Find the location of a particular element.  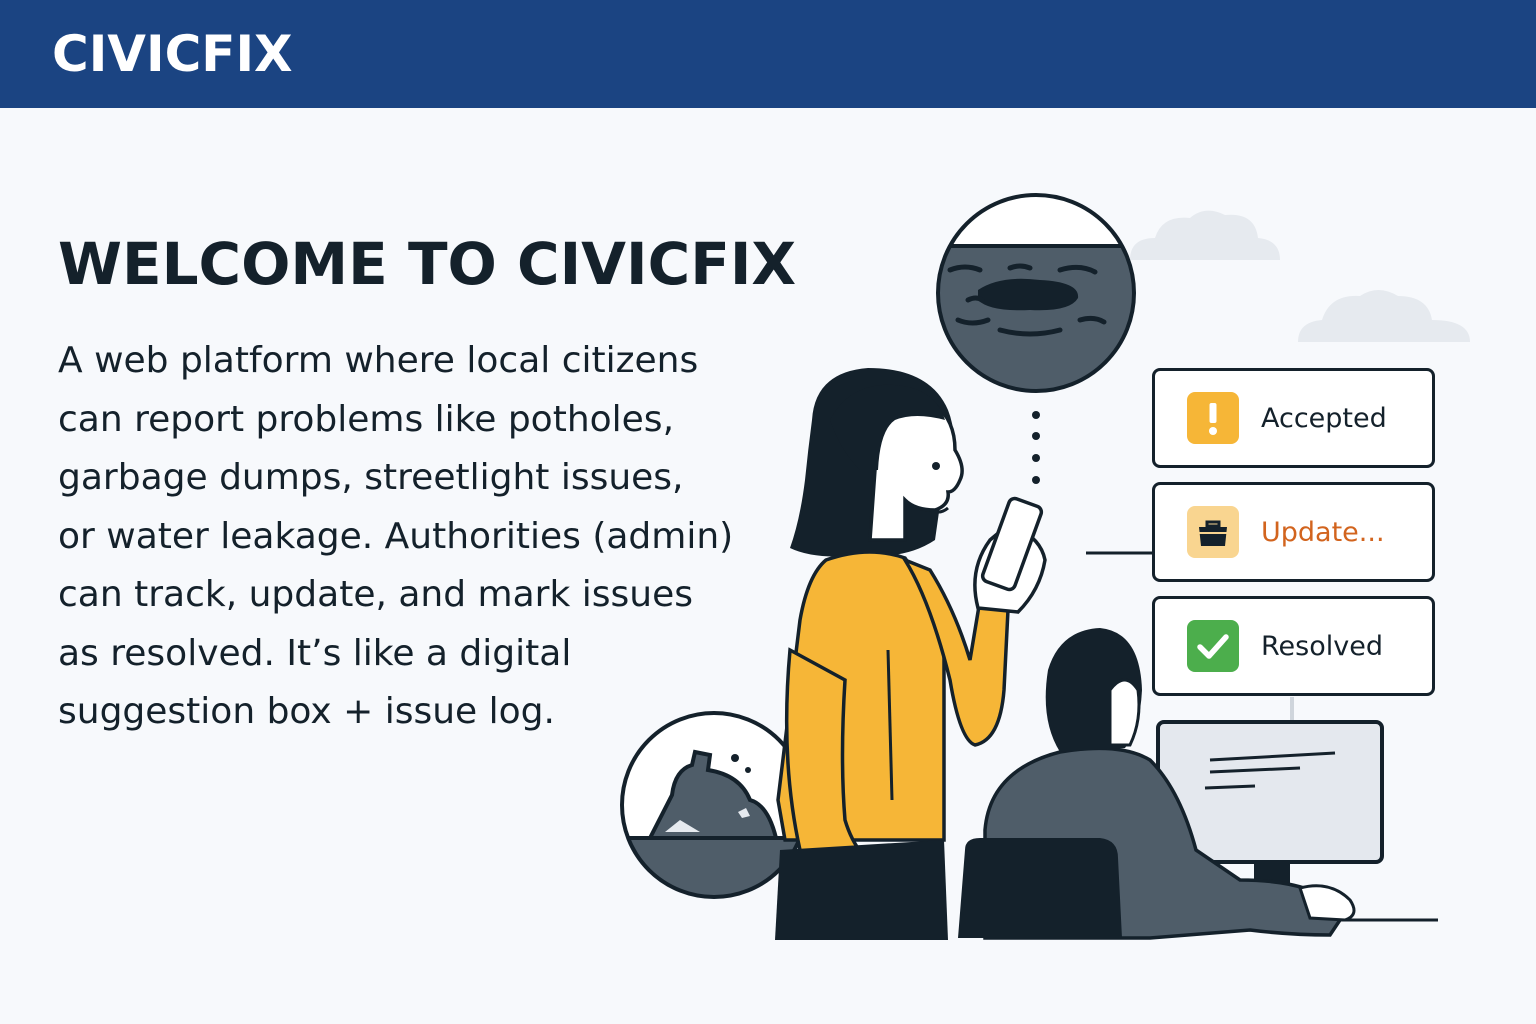

exclamation-icon is located at coordinates (1213, 418).